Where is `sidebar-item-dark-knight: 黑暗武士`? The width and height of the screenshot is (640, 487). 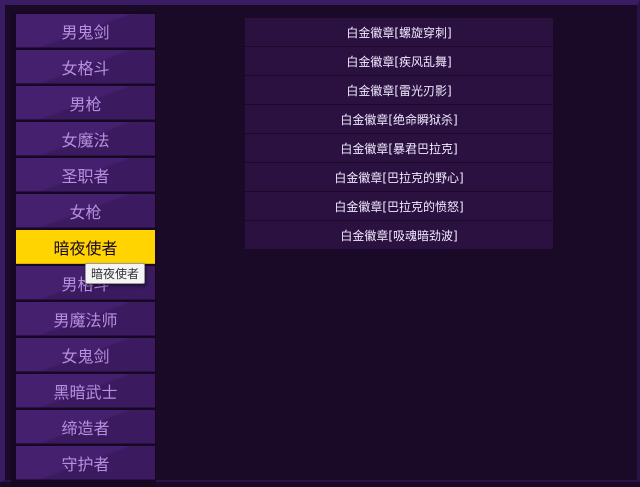
sidebar-item-dark-knight: 黑暗武士 is located at coordinates (85, 391).